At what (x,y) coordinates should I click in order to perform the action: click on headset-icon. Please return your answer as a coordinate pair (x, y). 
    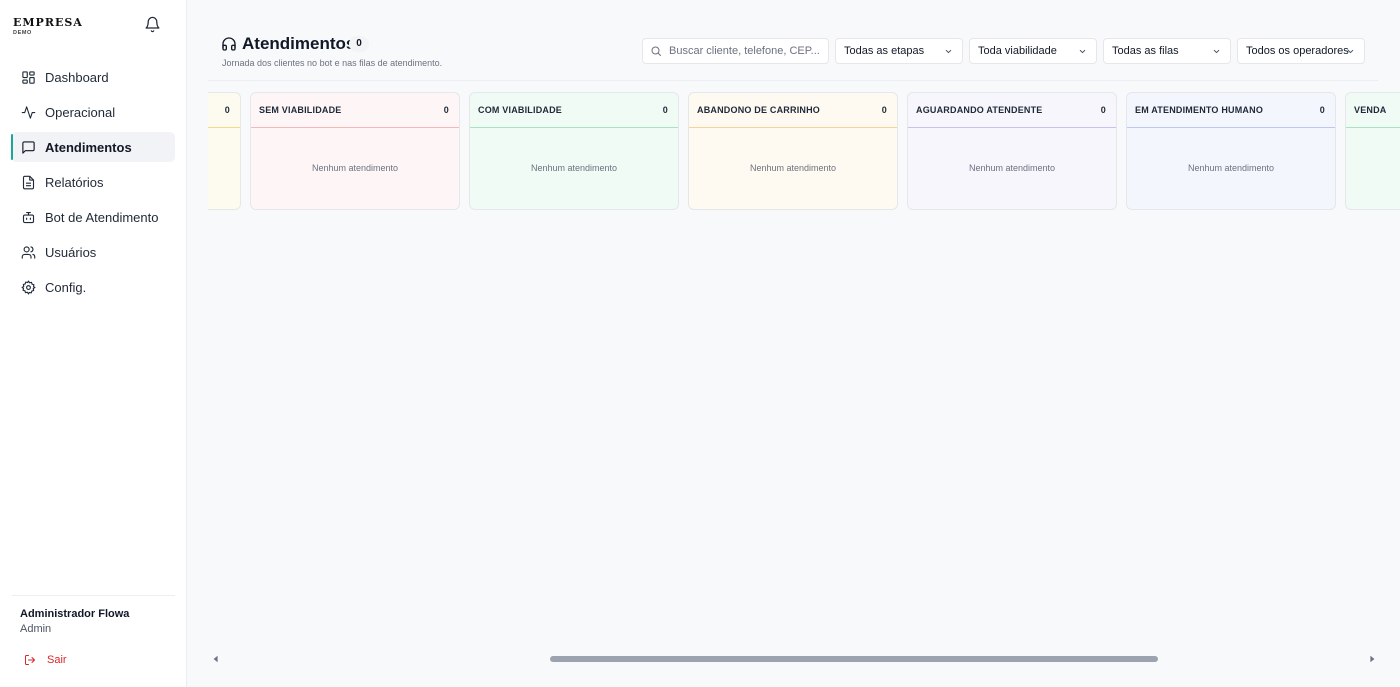
    Looking at the image, I should click on (229, 44).